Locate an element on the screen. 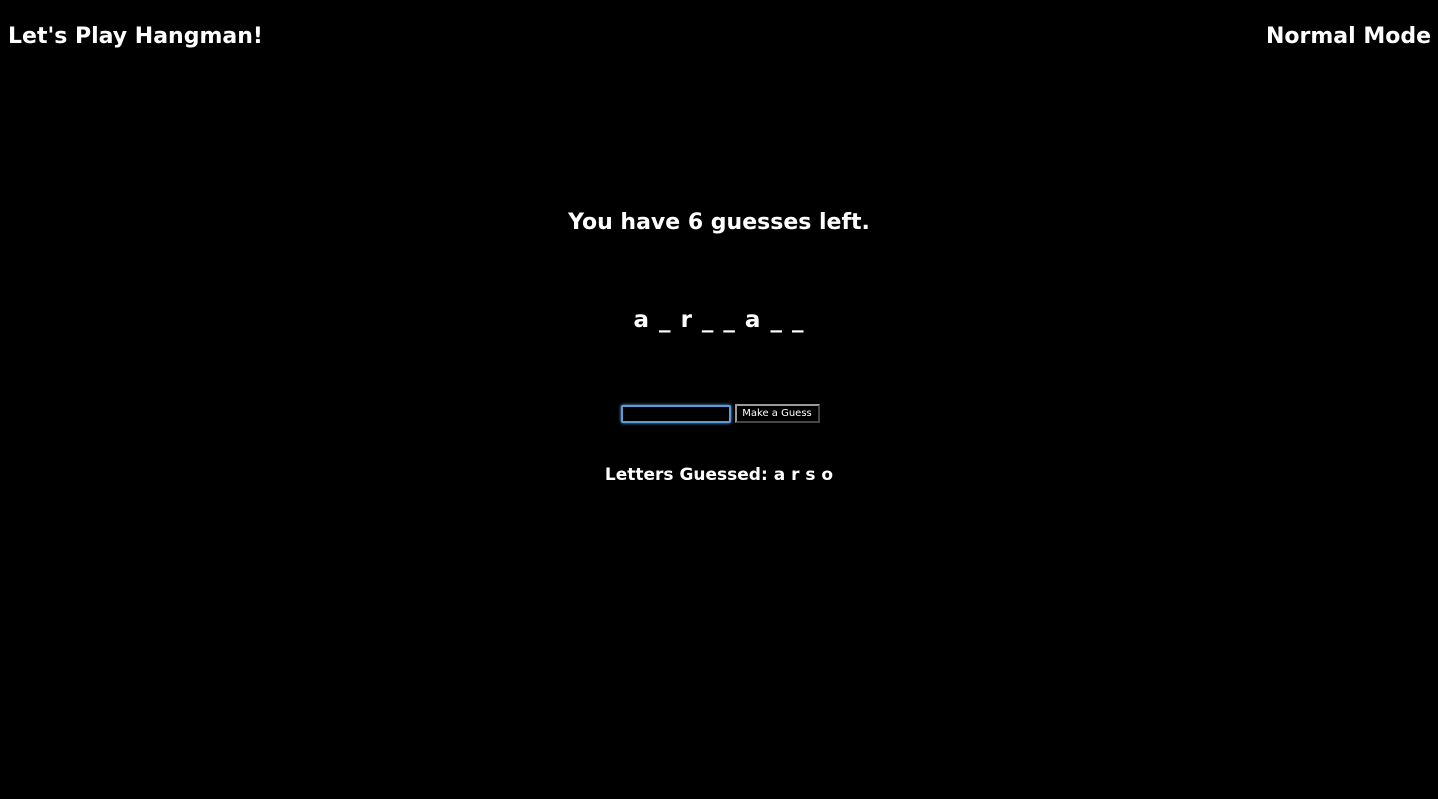  guess-form: Make a Guess is located at coordinates (719, 413).